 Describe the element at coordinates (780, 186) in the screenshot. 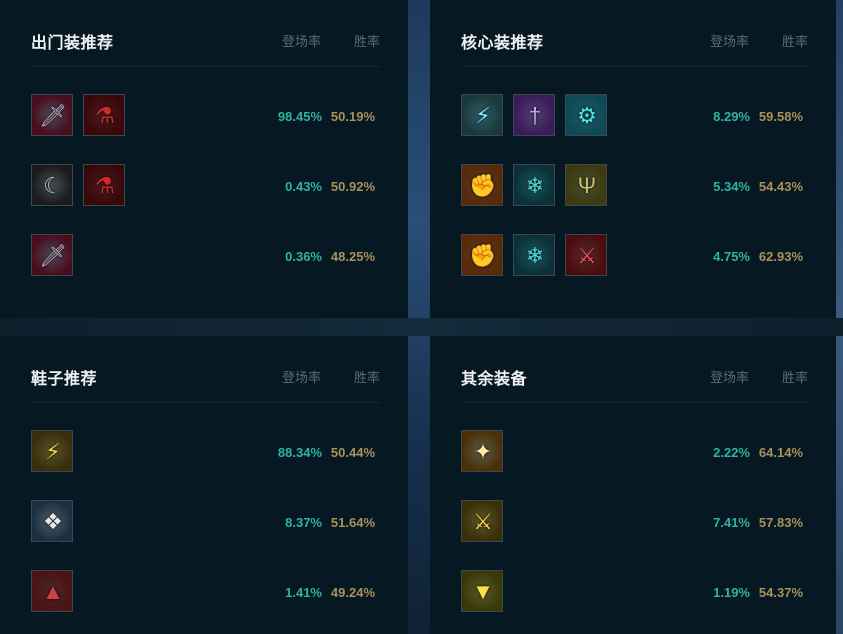

I see `win-rate-value: 54.43%` at that location.